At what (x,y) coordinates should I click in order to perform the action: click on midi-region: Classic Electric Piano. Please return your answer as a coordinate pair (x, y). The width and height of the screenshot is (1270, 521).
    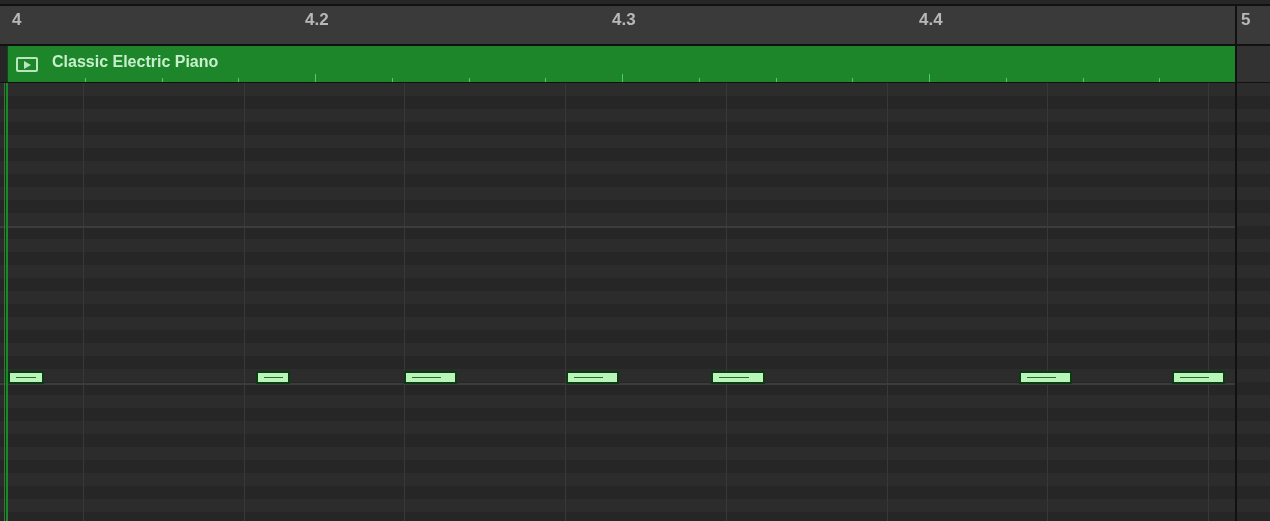
    Looking at the image, I should click on (621, 64).